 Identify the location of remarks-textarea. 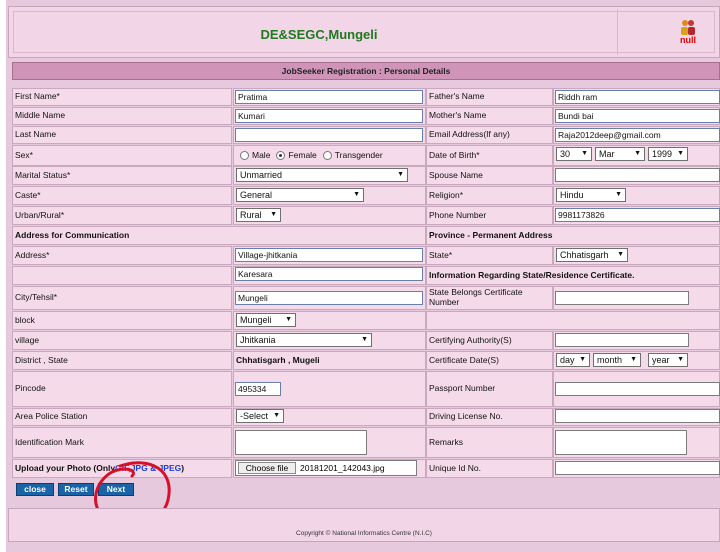
(621, 442).